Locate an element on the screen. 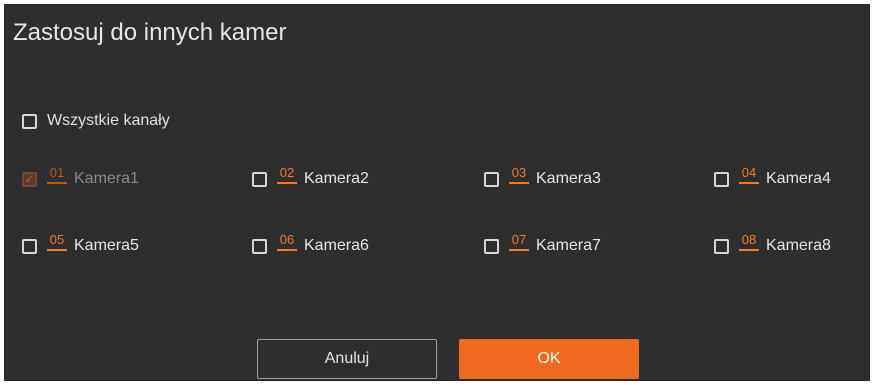 This screenshot has height=385, width=874. all-channels-option: Wszystkie kanały is located at coordinates (96, 121).